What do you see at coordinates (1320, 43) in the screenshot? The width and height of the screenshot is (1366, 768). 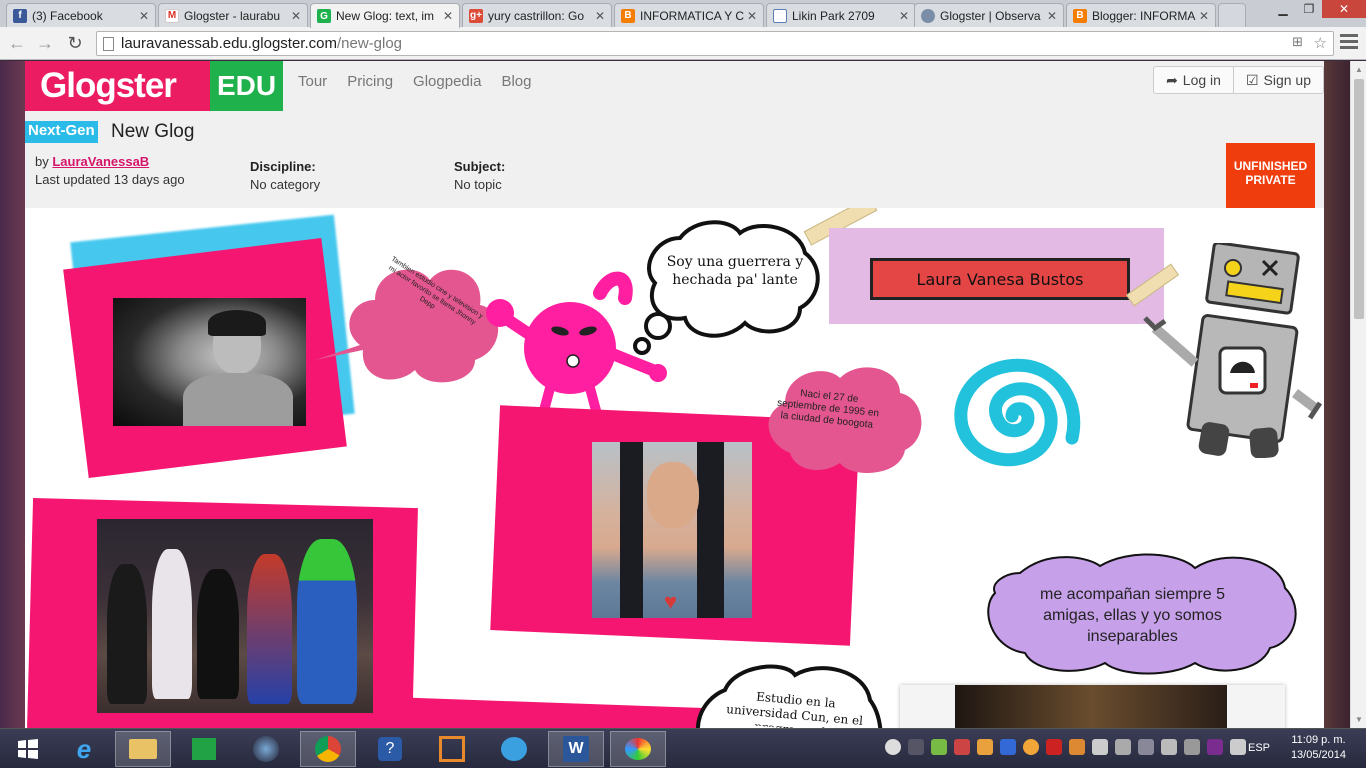 I see `bookmark-star-icon: ☆` at bounding box center [1320, 43].